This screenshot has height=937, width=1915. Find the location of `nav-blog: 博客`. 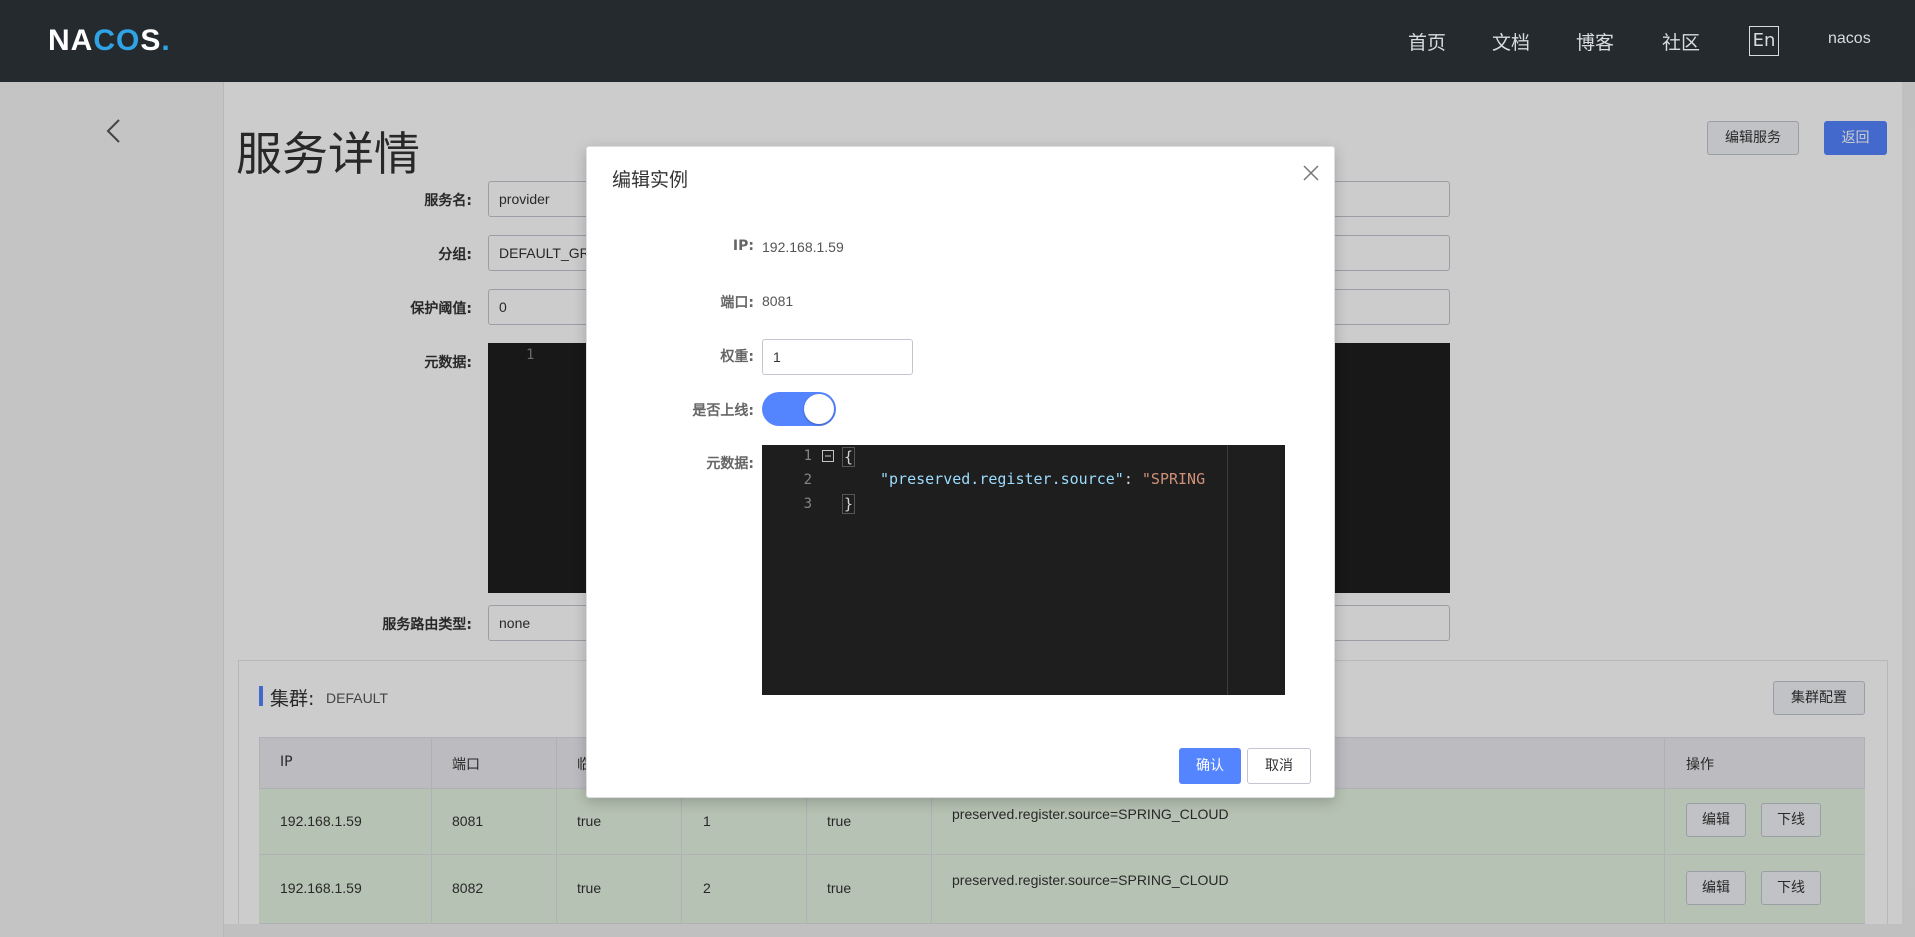

nav-blog: 博客 is located at coordinates (1595, 41).